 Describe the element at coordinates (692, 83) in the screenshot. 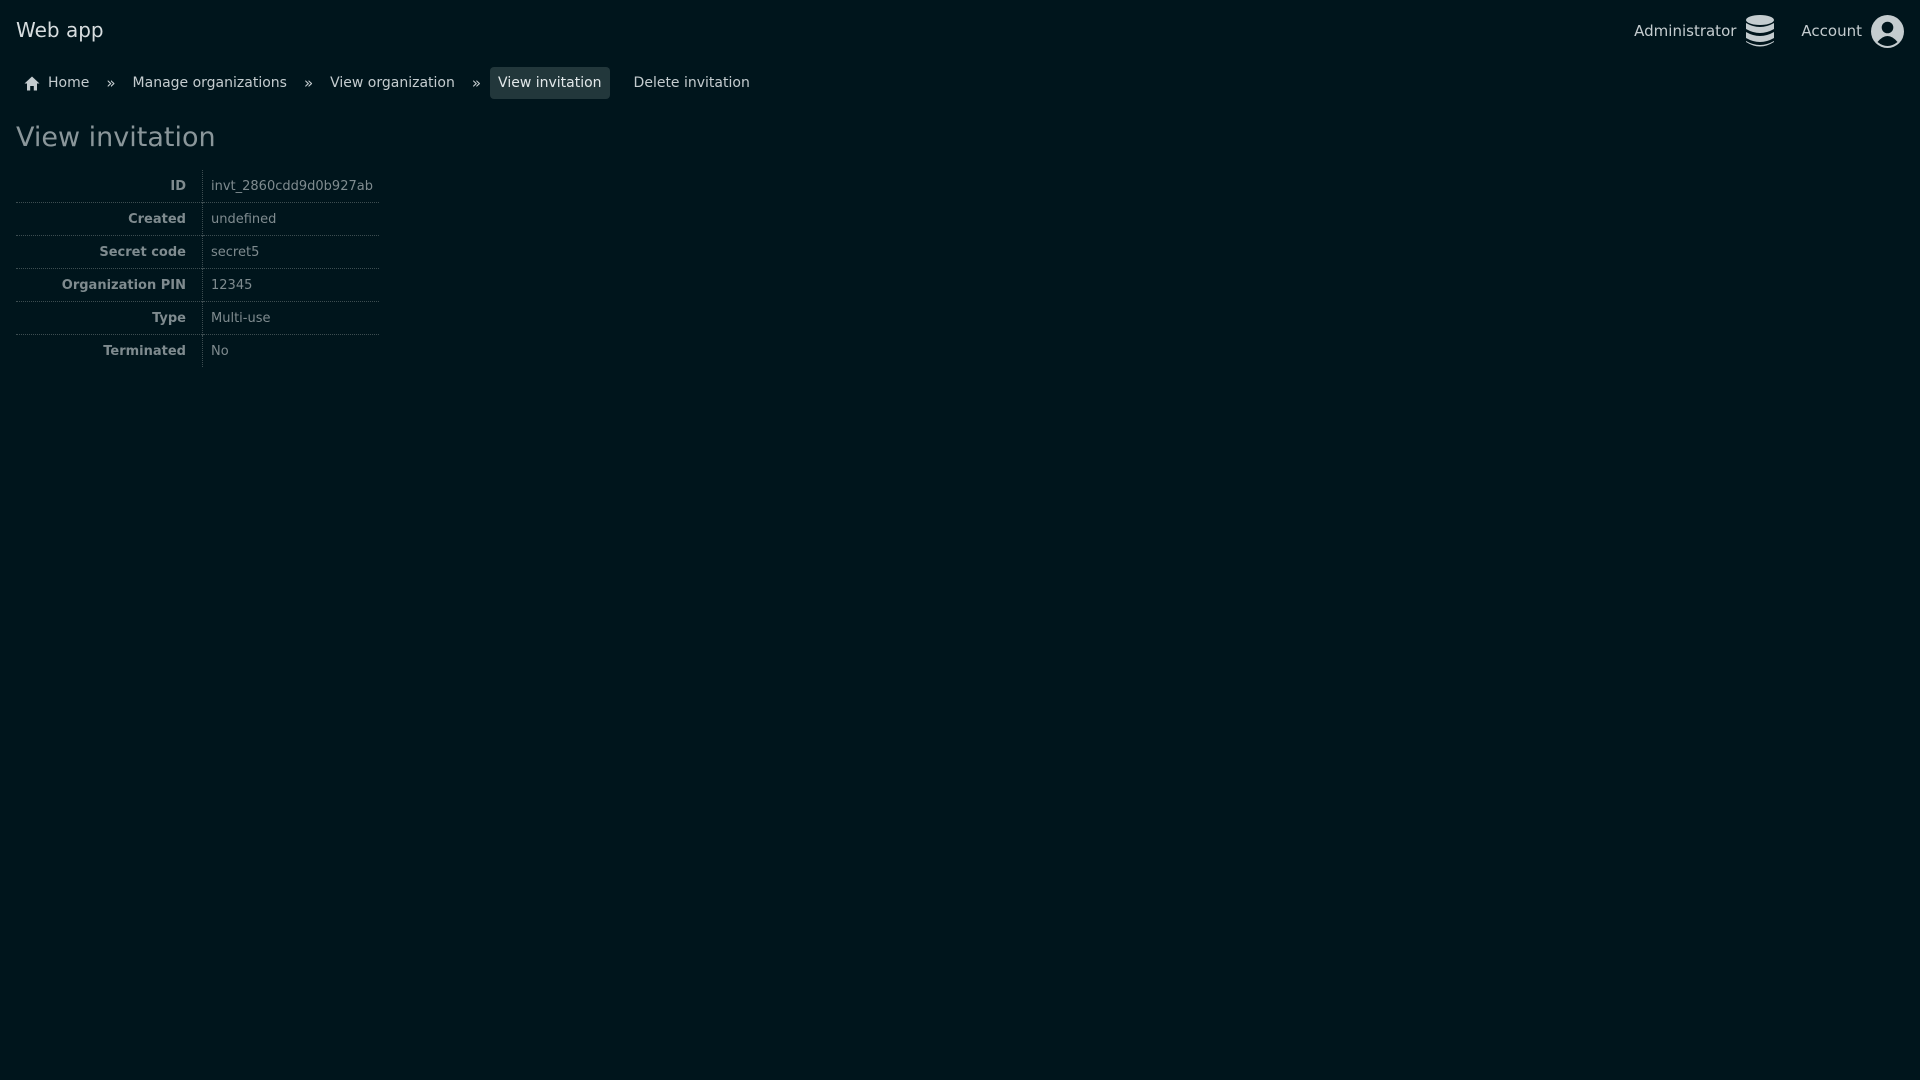

I see `delete-invitation-link: Delete invitation` at that location.